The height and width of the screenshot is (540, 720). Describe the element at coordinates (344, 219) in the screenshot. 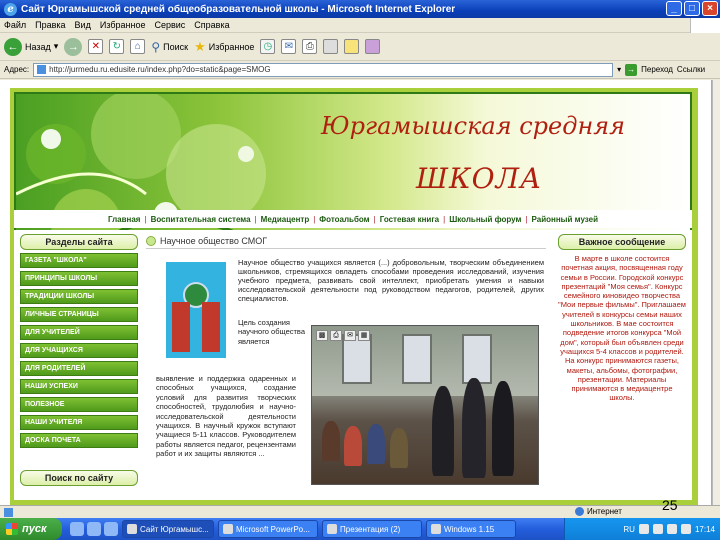

I see `nav-photoalbum: Фотоальбом` at that location.